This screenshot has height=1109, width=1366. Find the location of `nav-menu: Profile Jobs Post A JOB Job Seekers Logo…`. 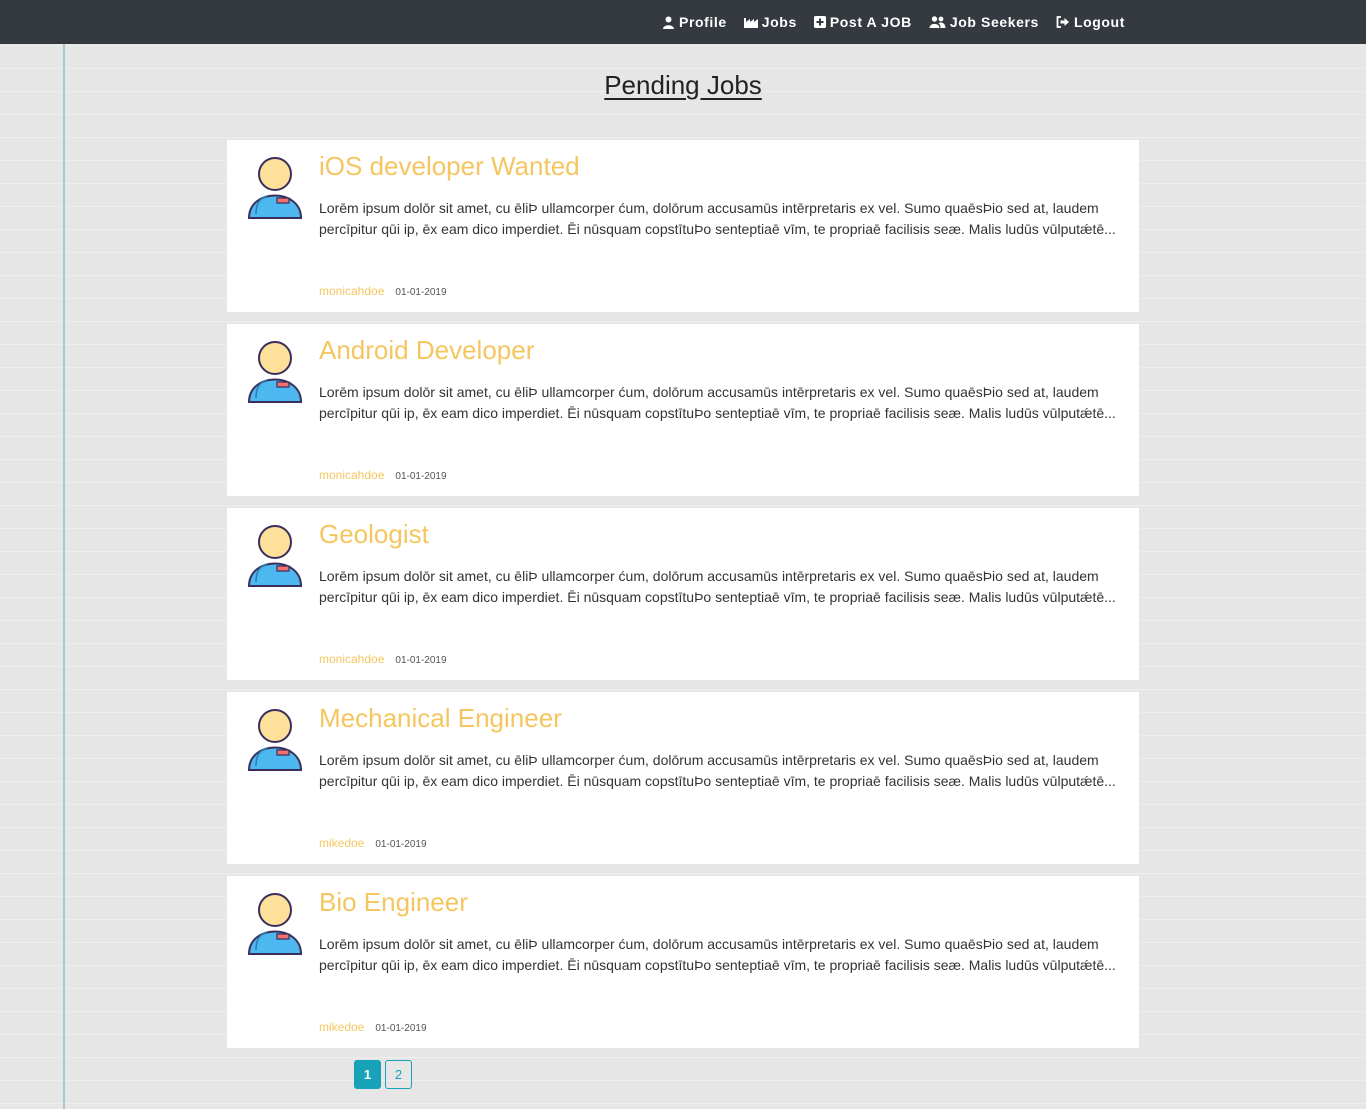

nav-menu: Profile Jobs Post A JOB Job Seekers Logo… is located at coordinates (902, 22).